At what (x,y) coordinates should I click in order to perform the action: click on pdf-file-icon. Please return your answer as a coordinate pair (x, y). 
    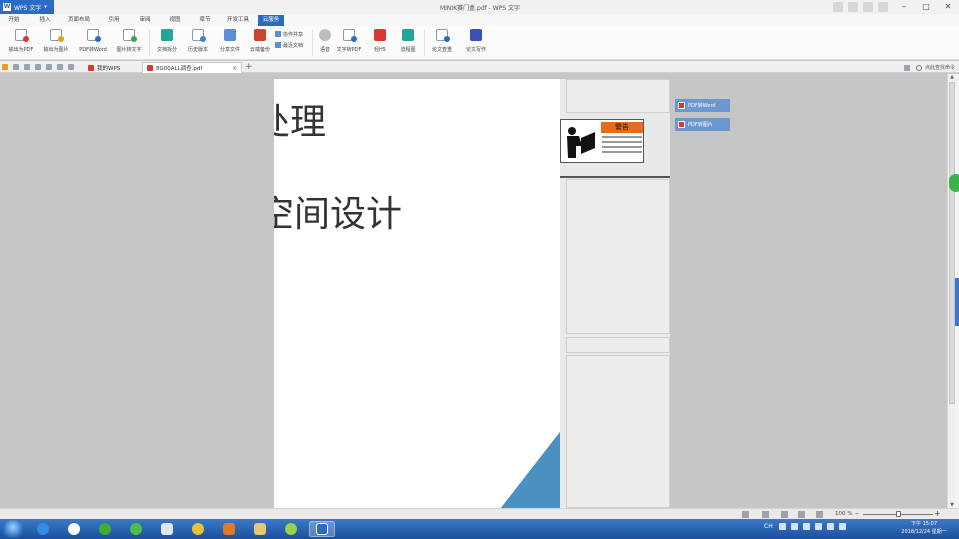
    Looking at the image, I should click on (150, 68).